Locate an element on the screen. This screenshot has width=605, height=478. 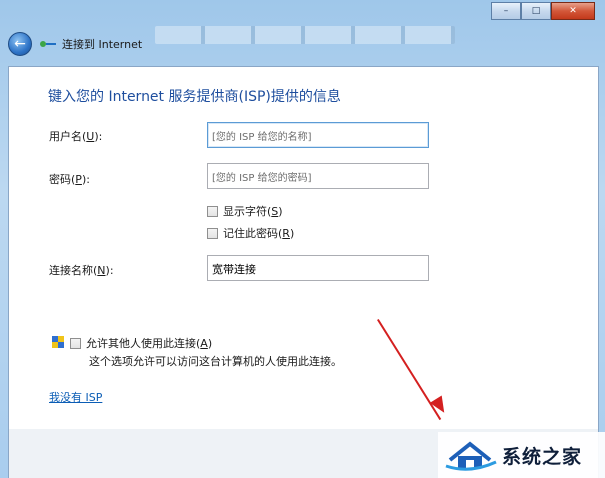
allow-others-row: 允许其他人使用此连接(A) is located at coordinates (132, 343).